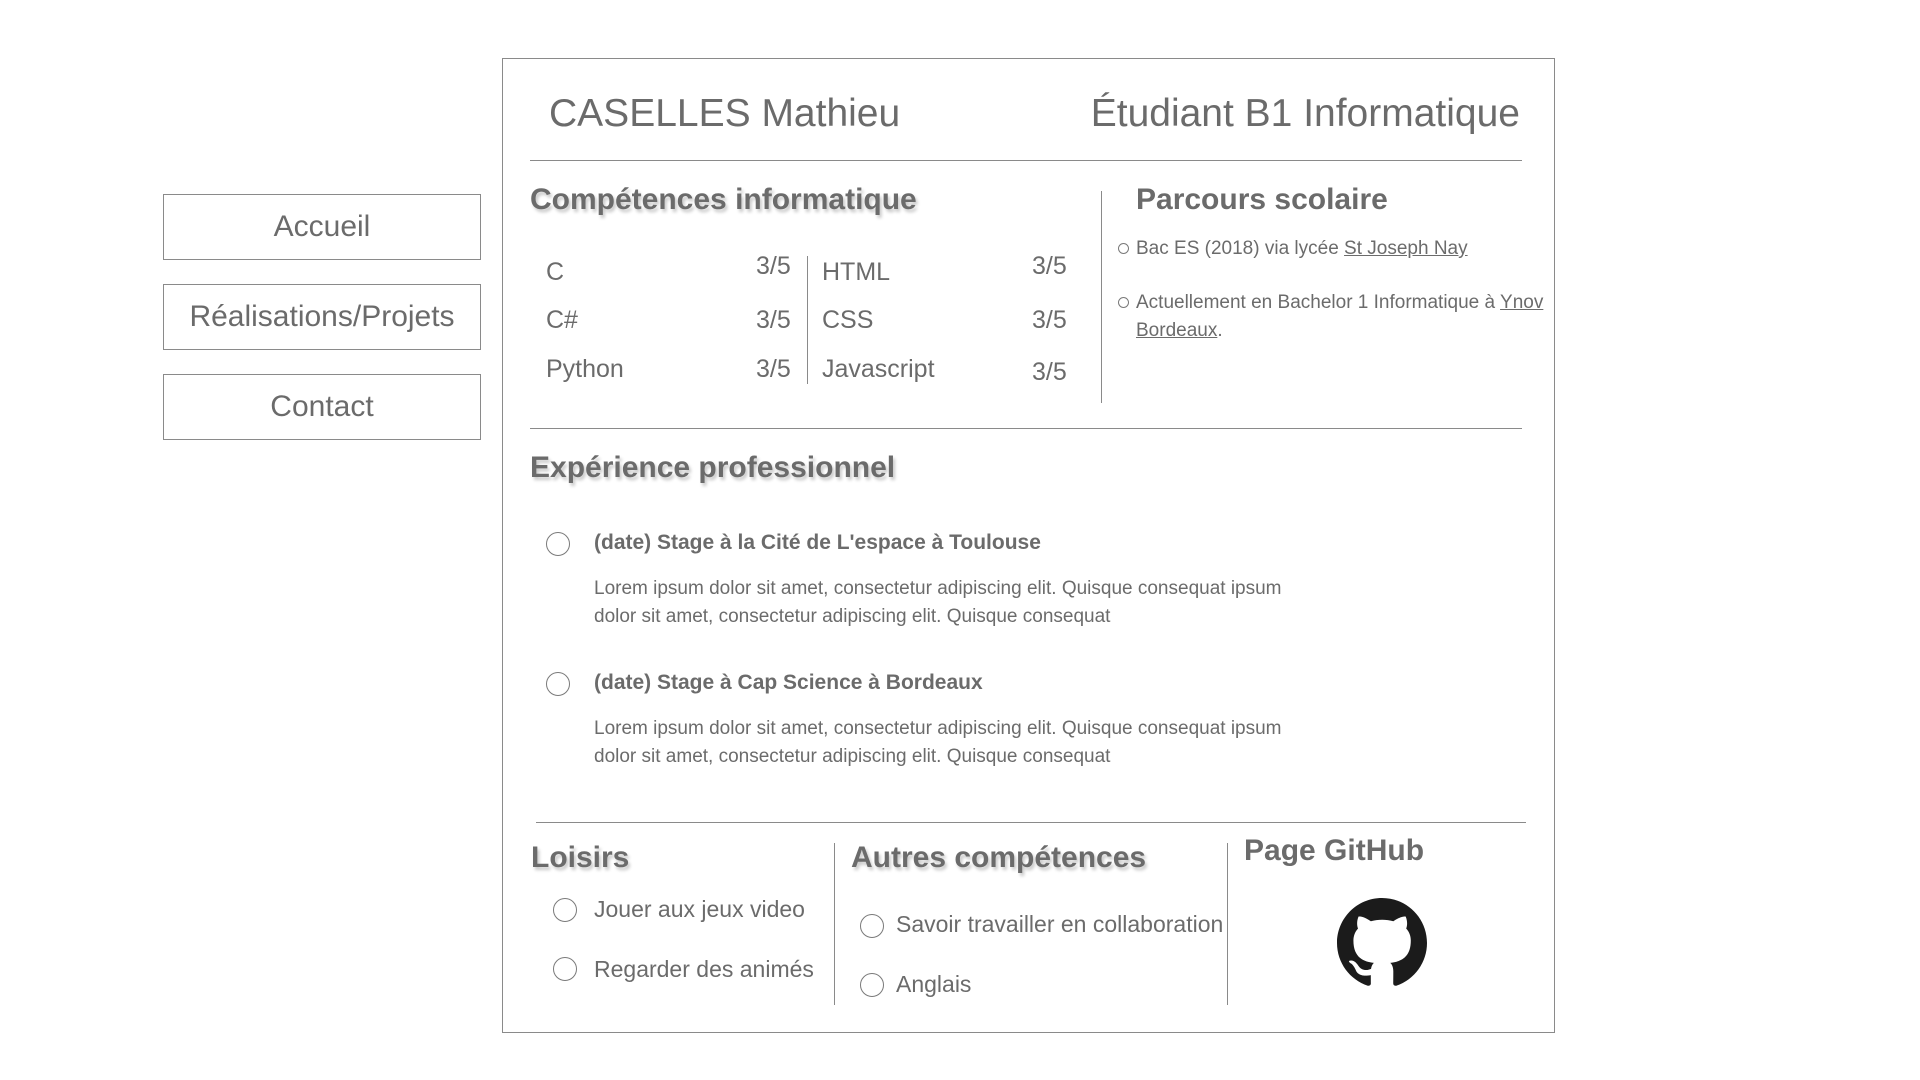 The height and width of the screenshot is (1080, 1920). I want to click on hobby-item: Jouer aux jeux video, so click(699, 909).